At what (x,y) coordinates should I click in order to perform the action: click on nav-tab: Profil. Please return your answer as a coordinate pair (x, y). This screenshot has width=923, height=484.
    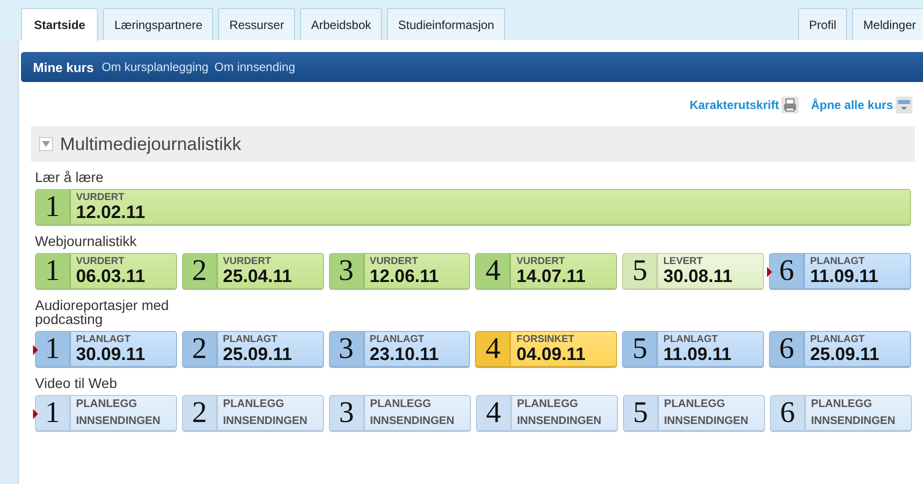
    Looking at the image, I should click on (823, 24).